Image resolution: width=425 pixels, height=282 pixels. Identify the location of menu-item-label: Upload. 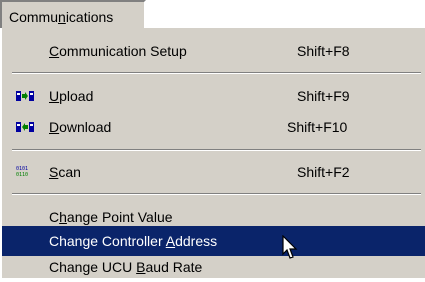
(71, 96).